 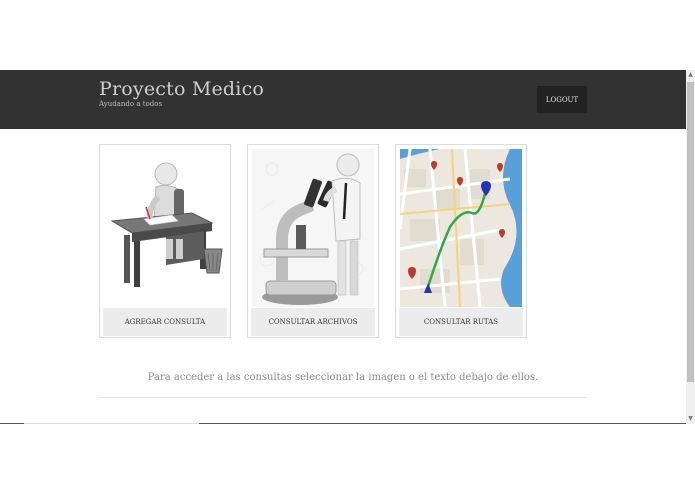 What do you see at coordinates (690, 232) in the screenshot?
I see `scrollbar-thumb` at bounding box center [690, 232].